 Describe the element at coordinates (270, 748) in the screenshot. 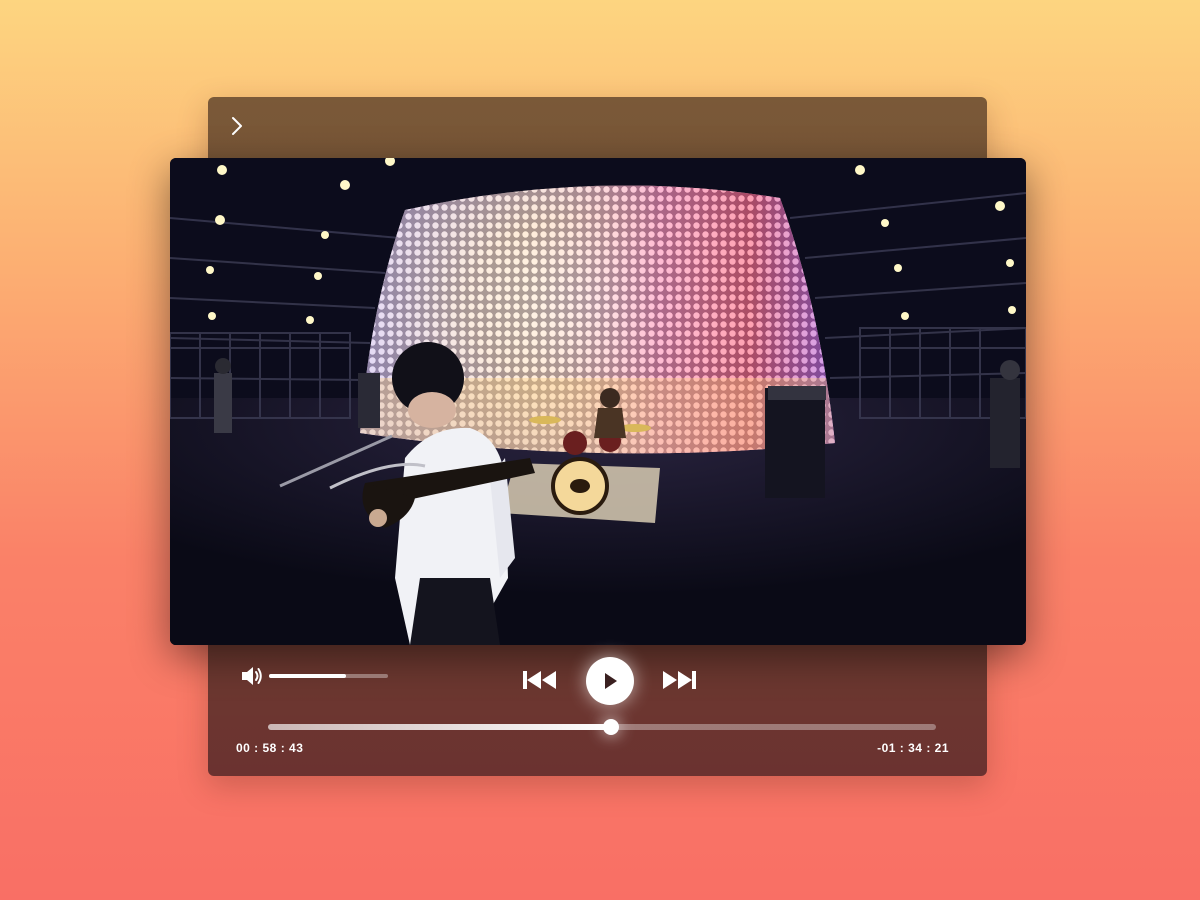

I see `time-elapsed: 00 : 58 : 43` at that location.